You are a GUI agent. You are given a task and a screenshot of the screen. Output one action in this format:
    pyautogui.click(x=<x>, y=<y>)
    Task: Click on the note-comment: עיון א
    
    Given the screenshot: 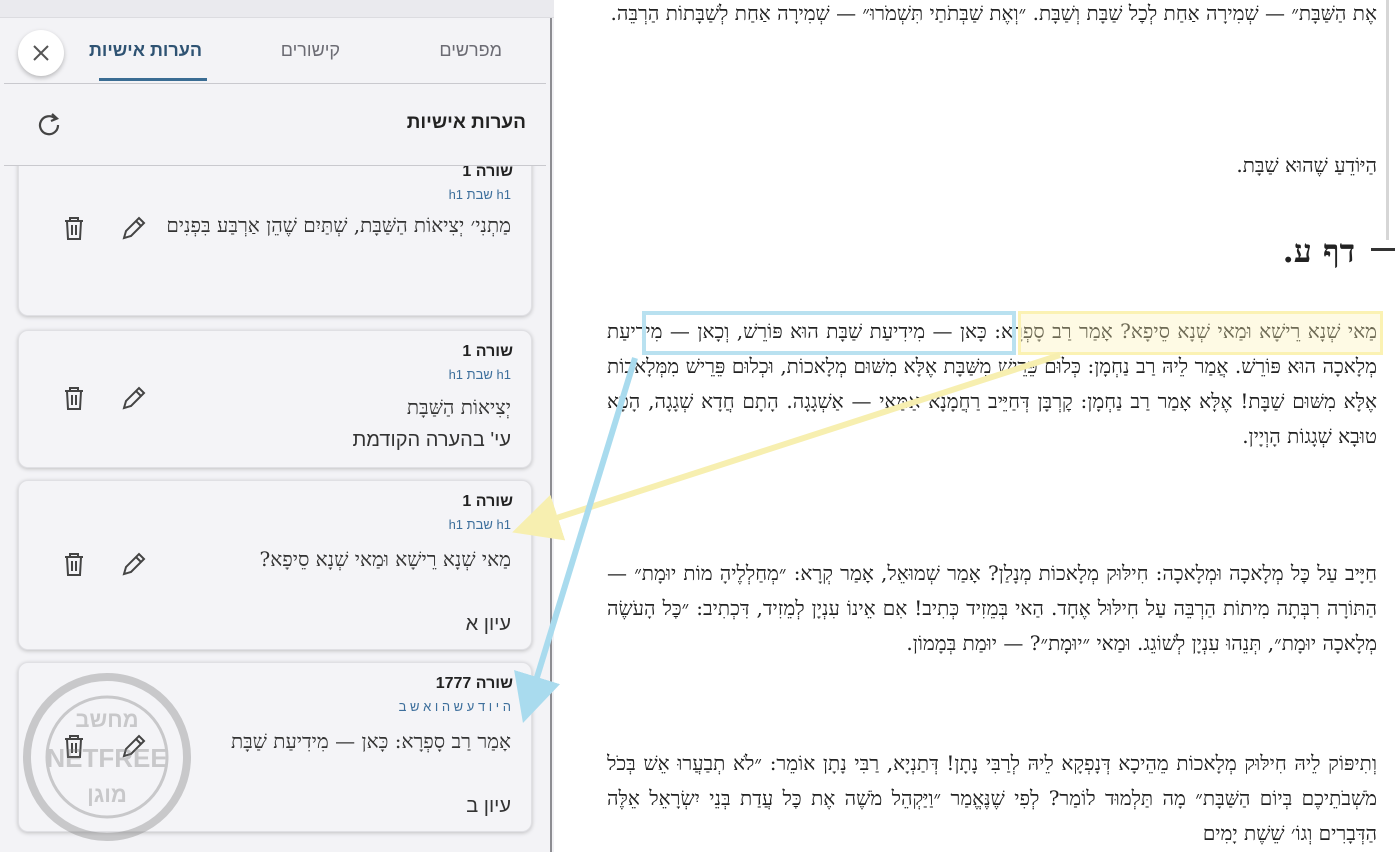 What is the action you would take?
    pyautogui.click(x=488, y=624)
    